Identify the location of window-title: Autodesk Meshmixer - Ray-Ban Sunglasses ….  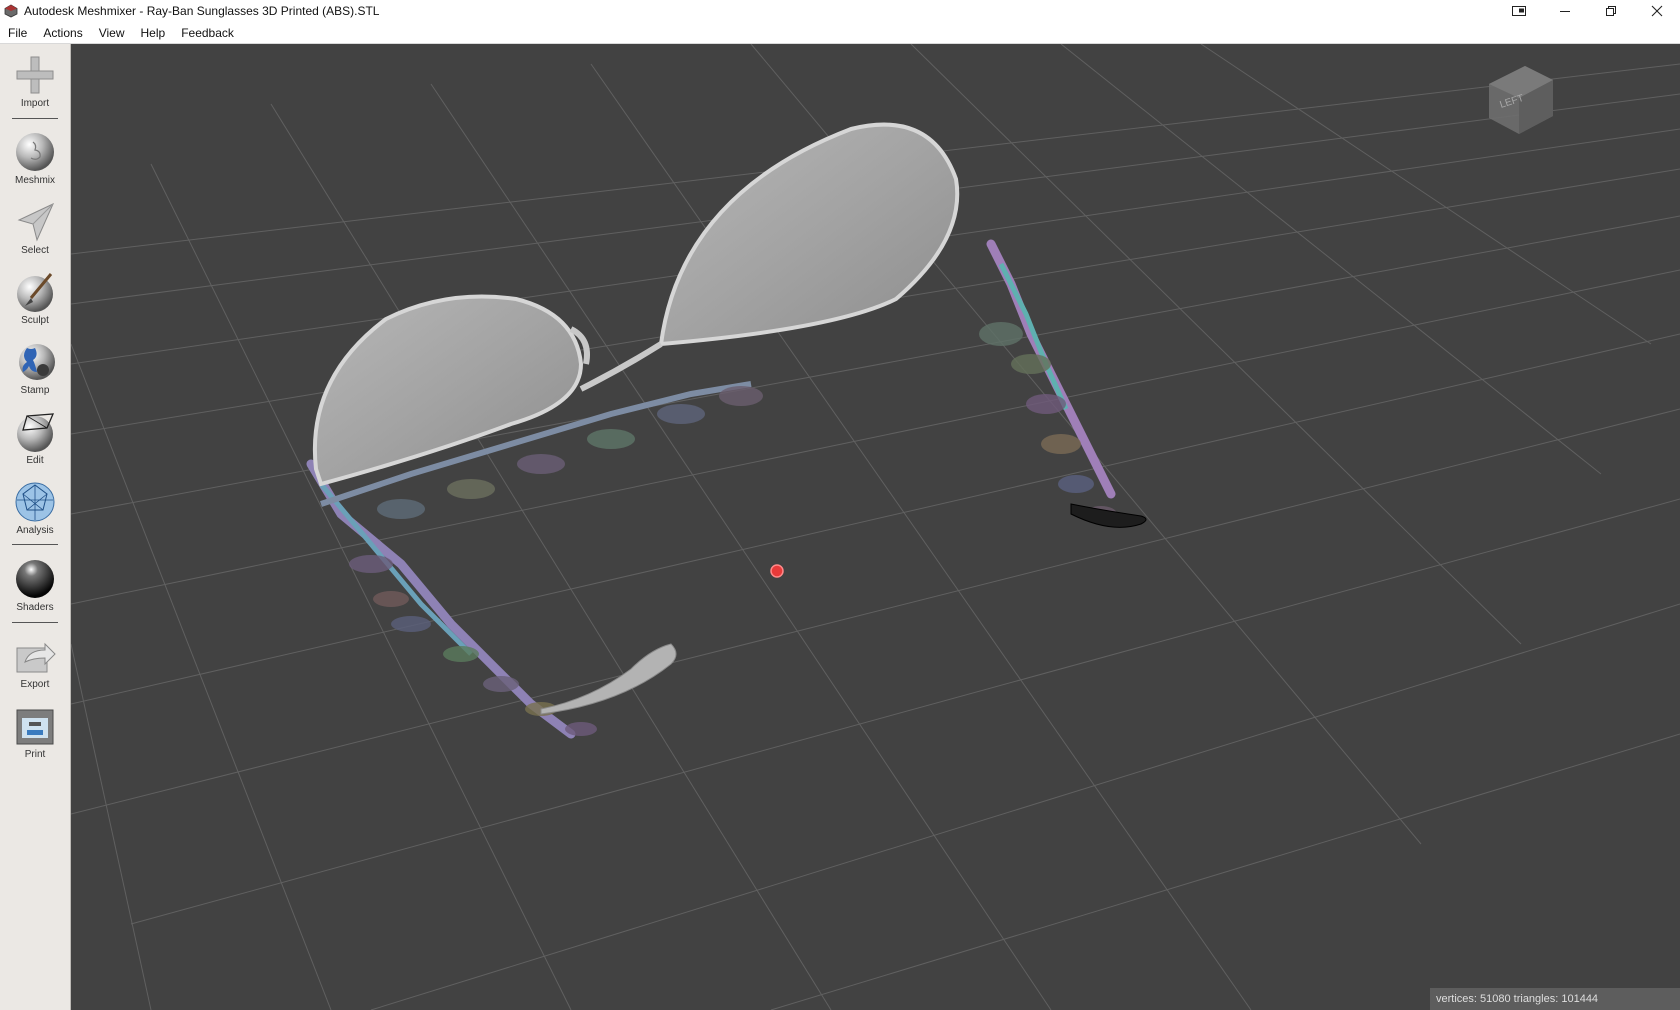
(202, 11).